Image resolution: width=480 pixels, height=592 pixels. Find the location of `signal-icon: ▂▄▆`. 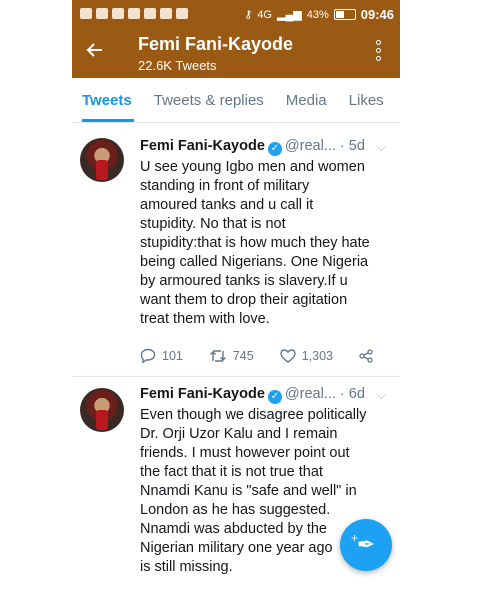

signal-icon: ▂▄▆ is located at coordinates (289, 15).